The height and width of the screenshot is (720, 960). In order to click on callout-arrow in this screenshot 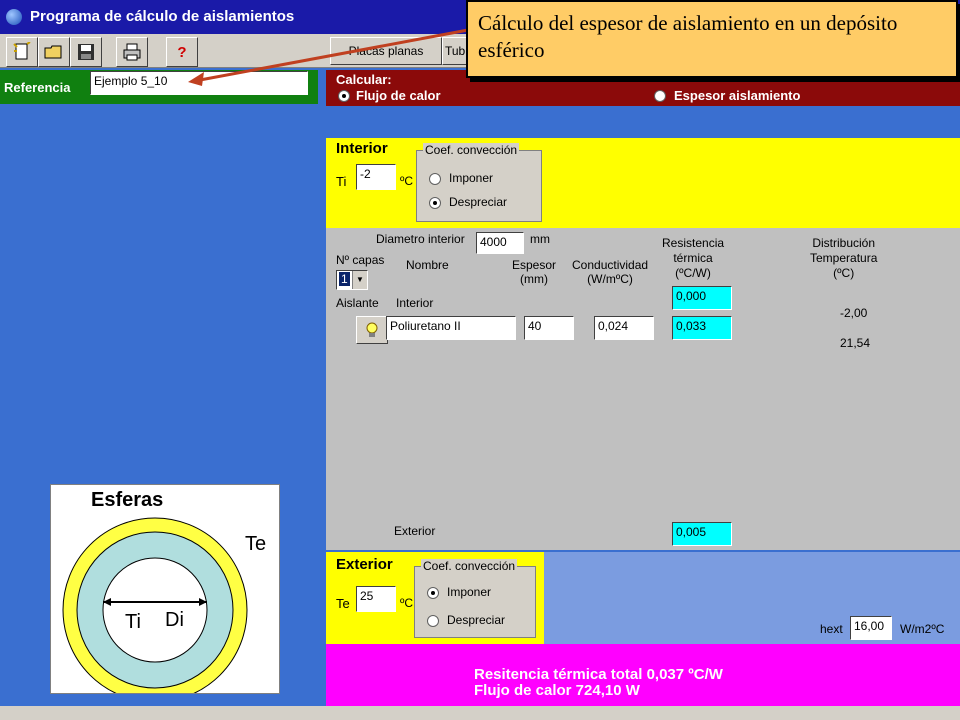, I will do `click(328, 57)`.